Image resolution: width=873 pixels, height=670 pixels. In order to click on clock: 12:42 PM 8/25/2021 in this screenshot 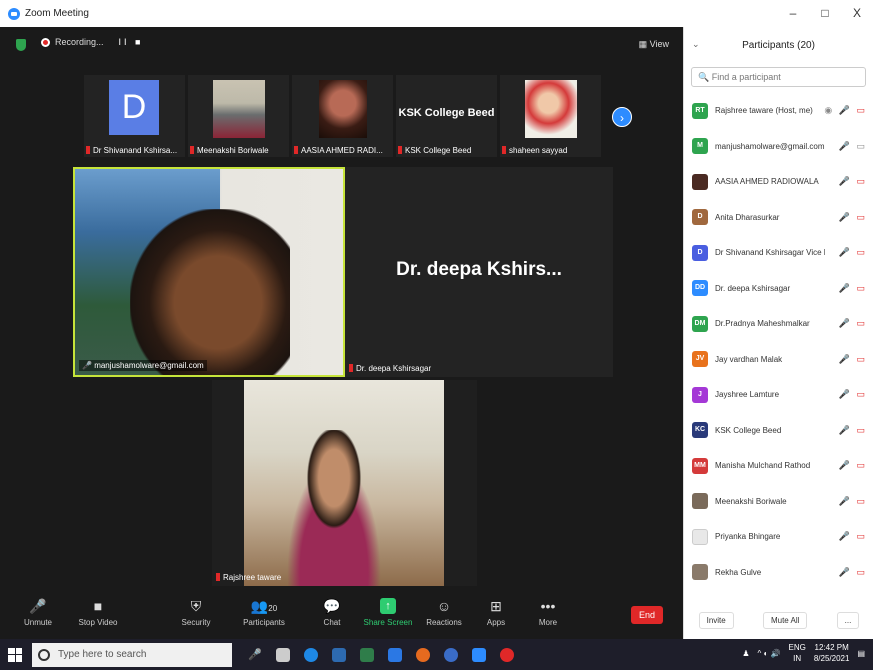, I will do `click(832, 653)`.